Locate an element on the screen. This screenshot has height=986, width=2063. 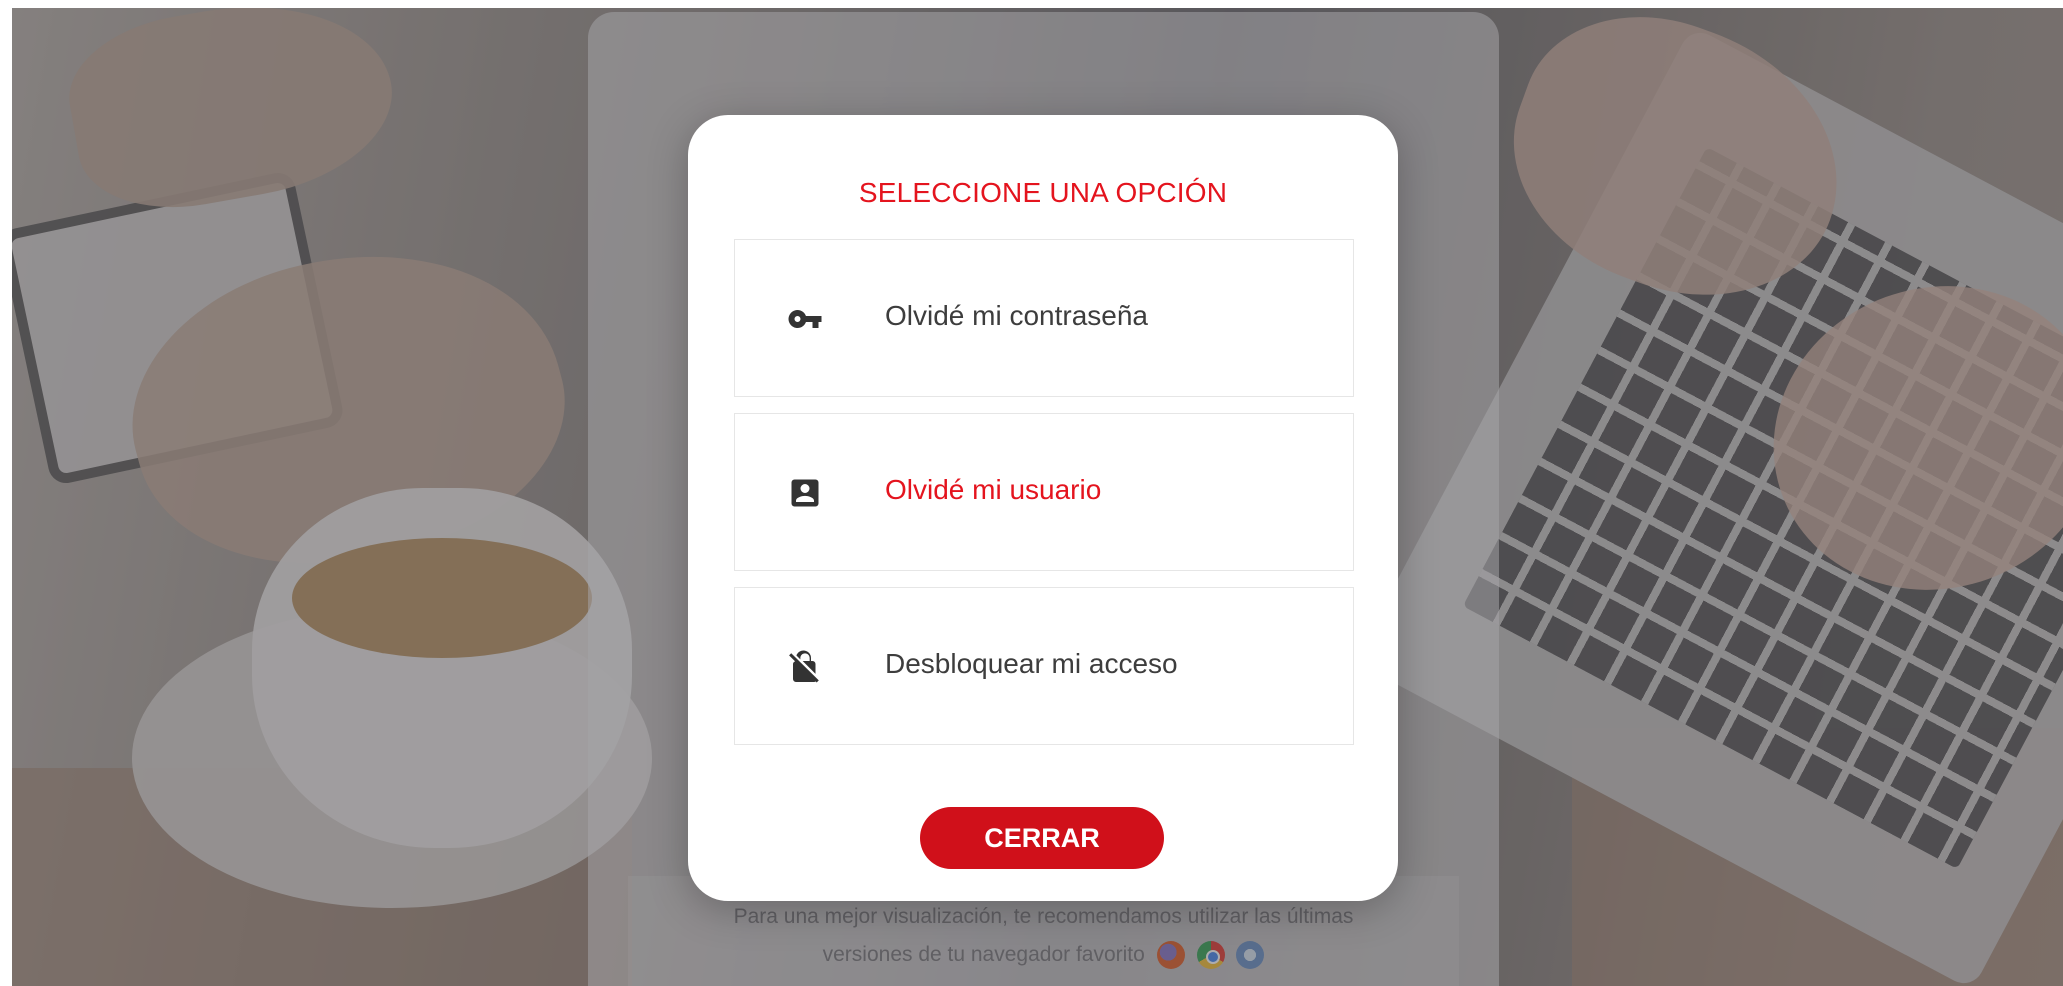
option-forgot-username: Olvidé mi usuario is located at coordinates (1044, 492).